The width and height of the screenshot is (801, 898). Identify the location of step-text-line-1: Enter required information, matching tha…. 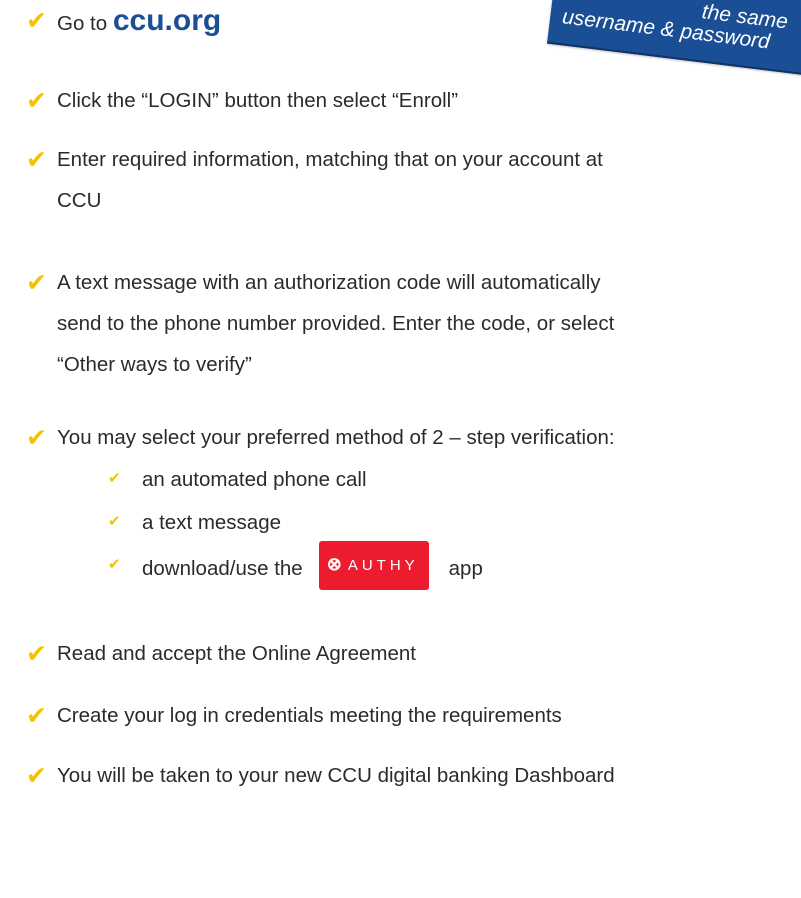
(330, 159).